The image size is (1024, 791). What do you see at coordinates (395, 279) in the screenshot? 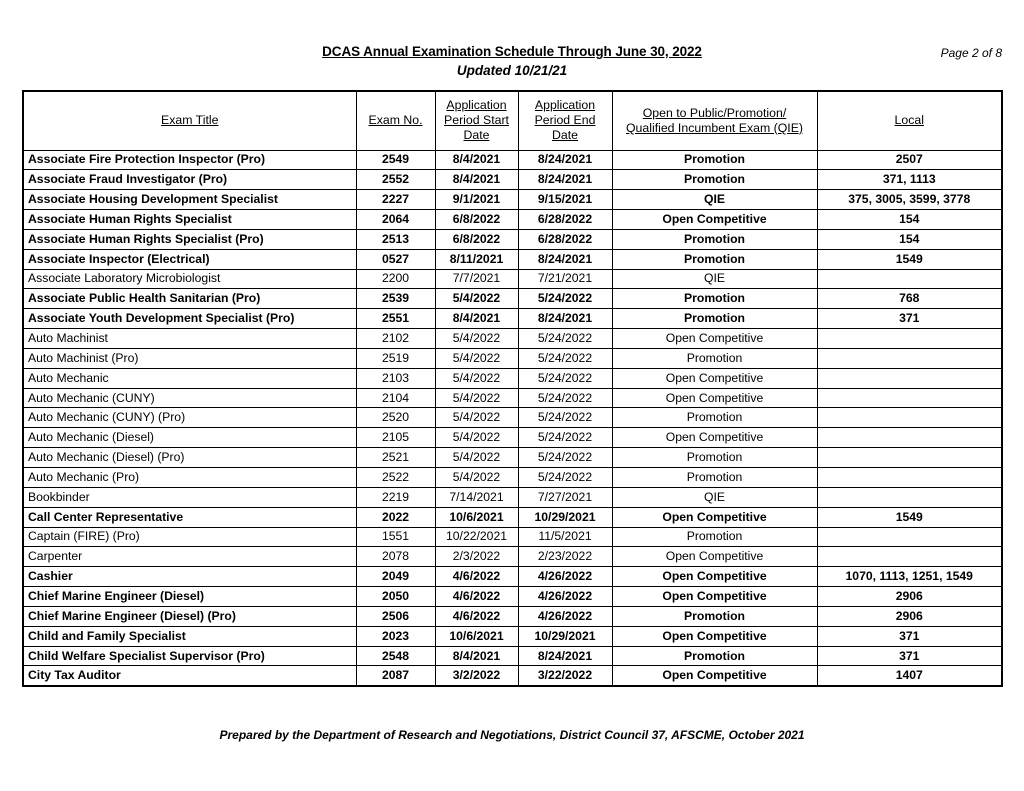
I see `cell-exam-no: 2200` at bounding box center [395, 279].